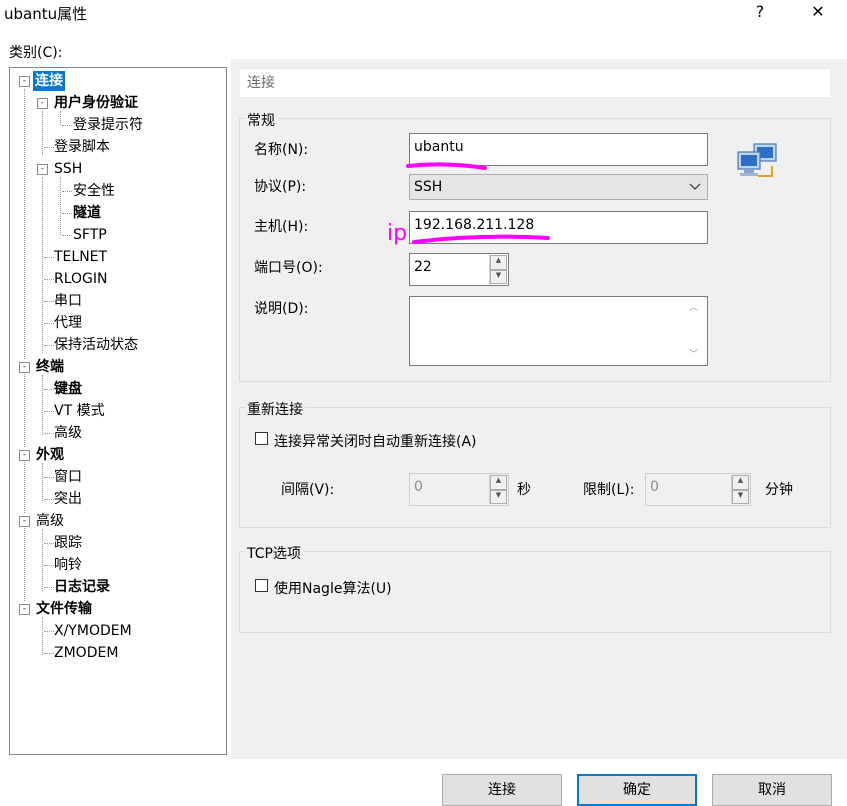  I want to click on chevron-down-icon, so click(695, 186).